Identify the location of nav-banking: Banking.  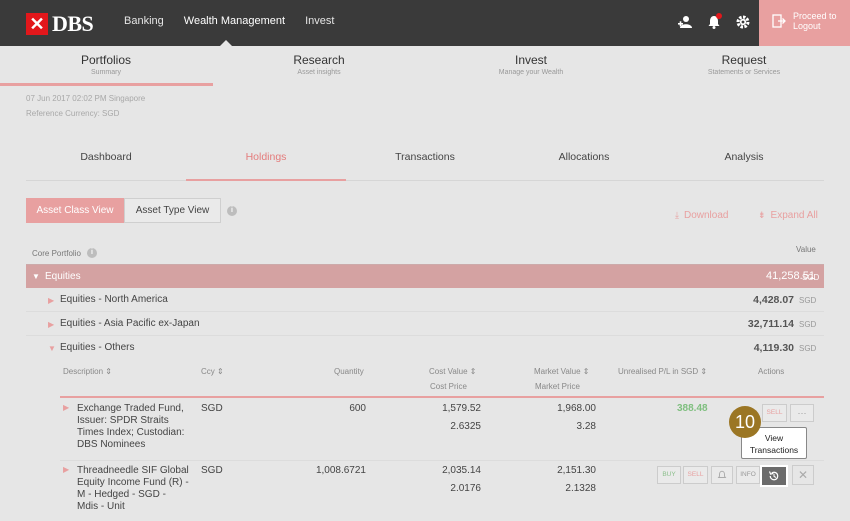
(144, 21).